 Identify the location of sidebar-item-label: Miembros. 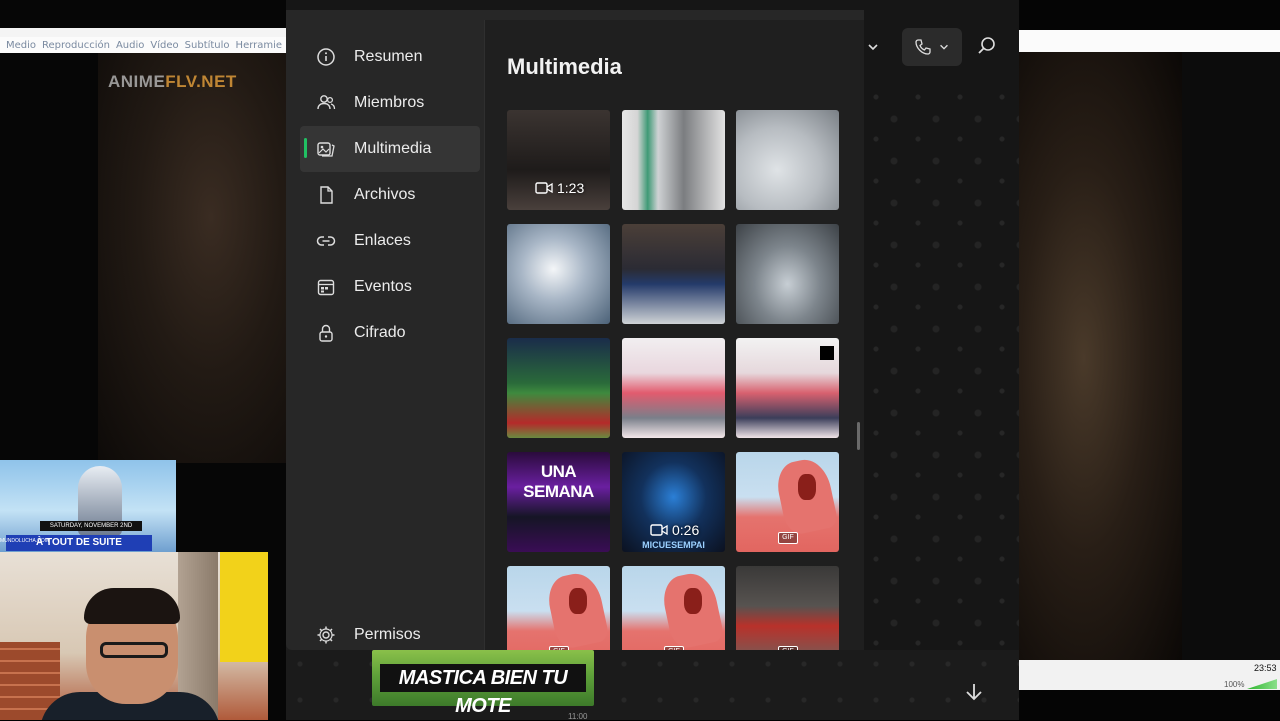
(389, 102).